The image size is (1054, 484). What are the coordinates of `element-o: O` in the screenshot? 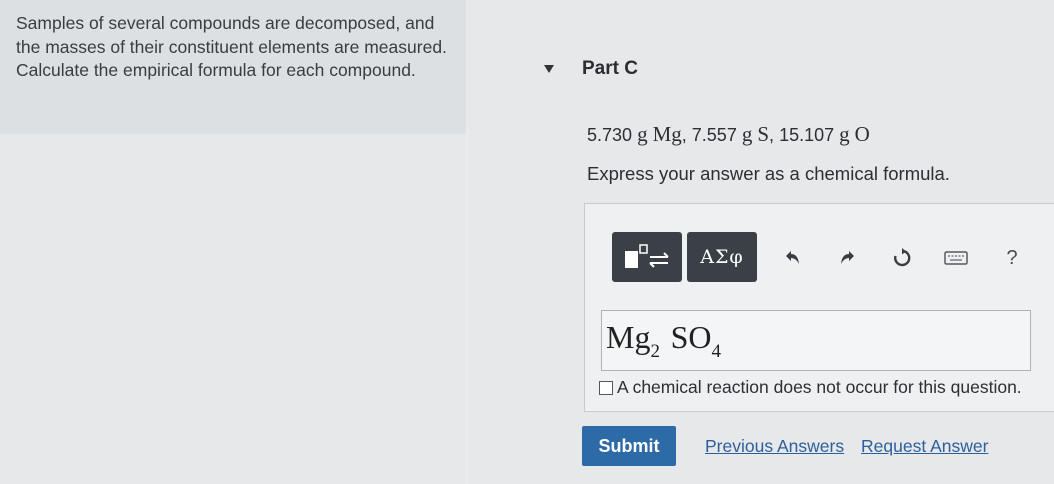 It's located at (862, 134).